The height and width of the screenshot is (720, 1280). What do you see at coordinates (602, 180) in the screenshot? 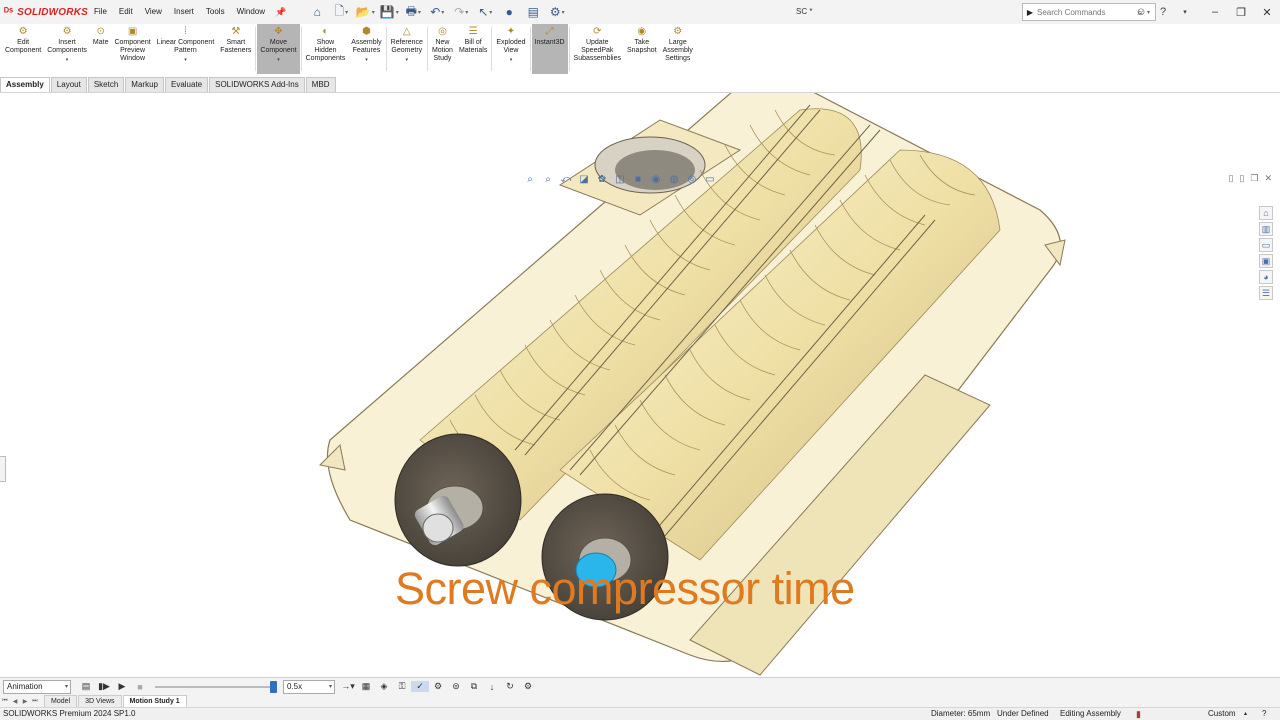
I see `dynamic-annotation-icon: ✿` at bounding box center [602, 180].